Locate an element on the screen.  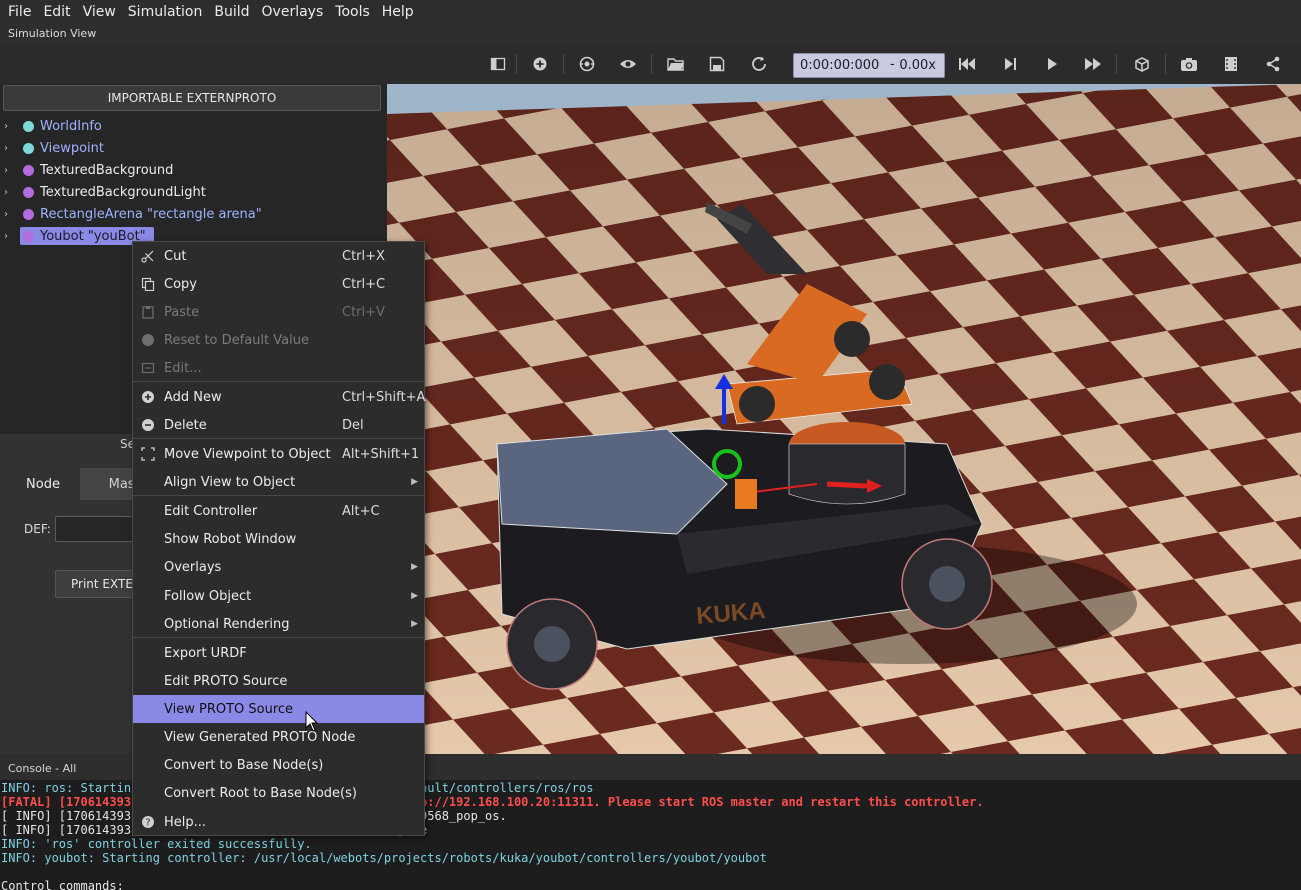
menu-build: Build is located at coordinates (231, 12).